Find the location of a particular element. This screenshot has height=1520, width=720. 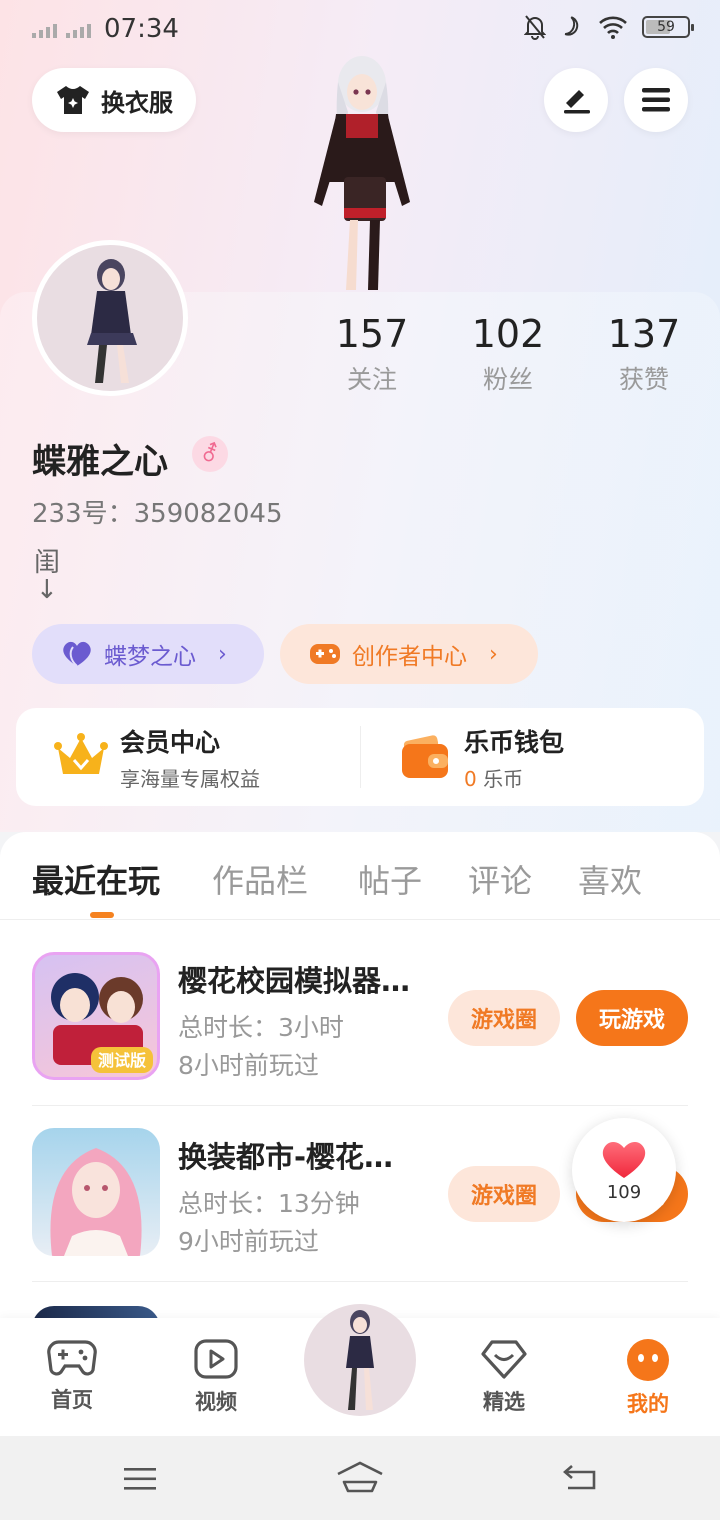

smiley-icon is located at coordinates (648, 1360).